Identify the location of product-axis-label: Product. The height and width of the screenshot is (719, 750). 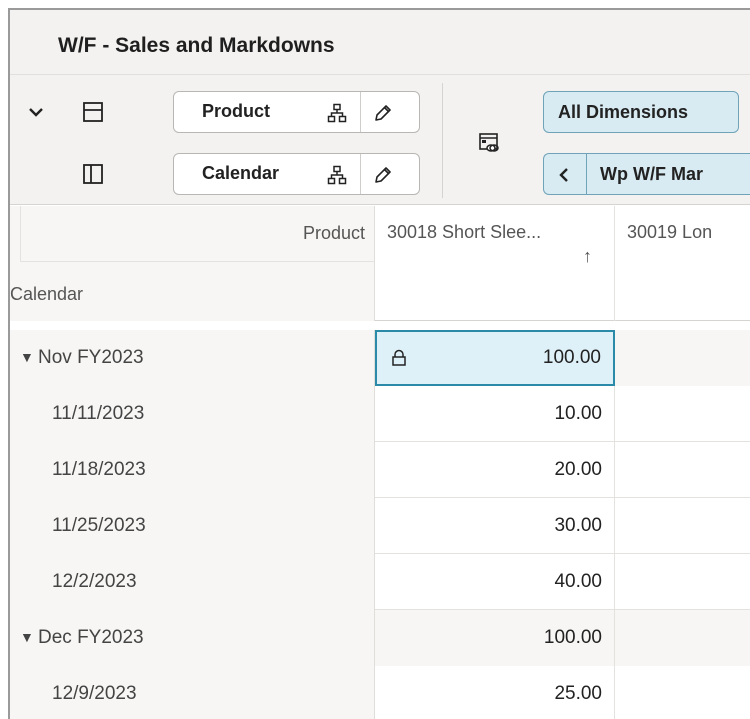
(333, 233).